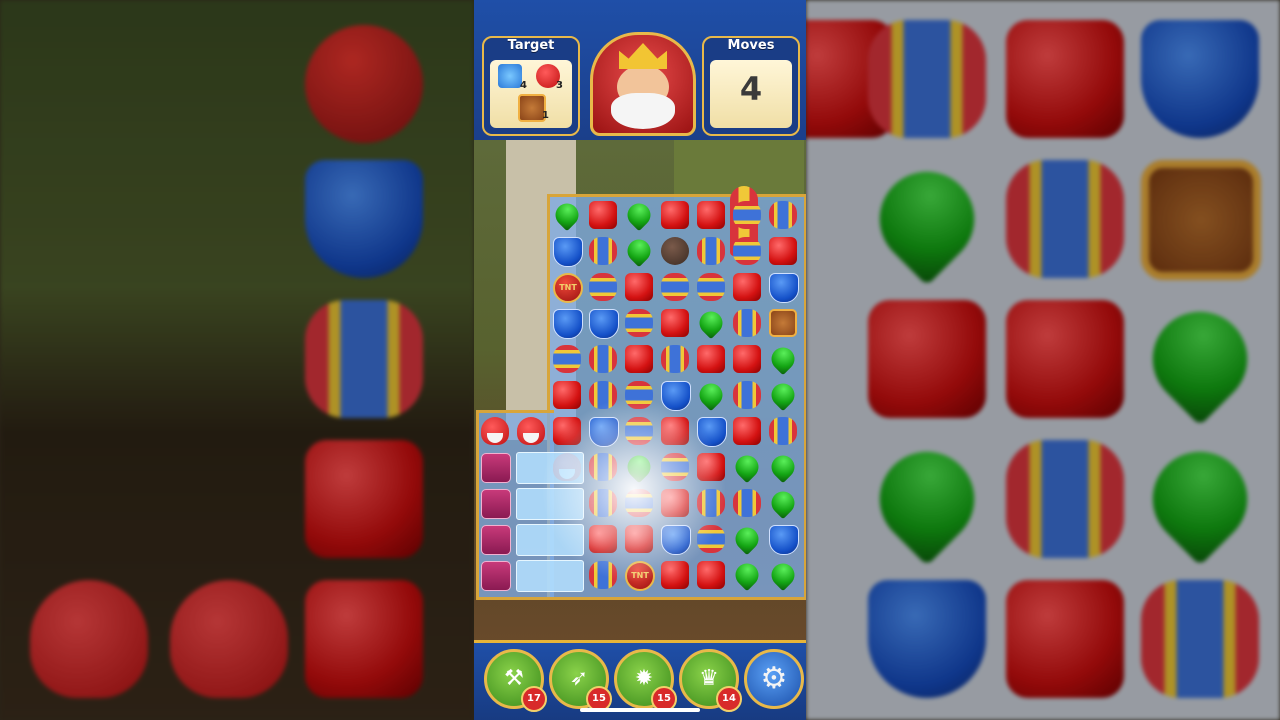  What do you see at coordinates (774, 679) in the screenshot?
I see `settings-button: ⚙` at bounding box center [774, 679].